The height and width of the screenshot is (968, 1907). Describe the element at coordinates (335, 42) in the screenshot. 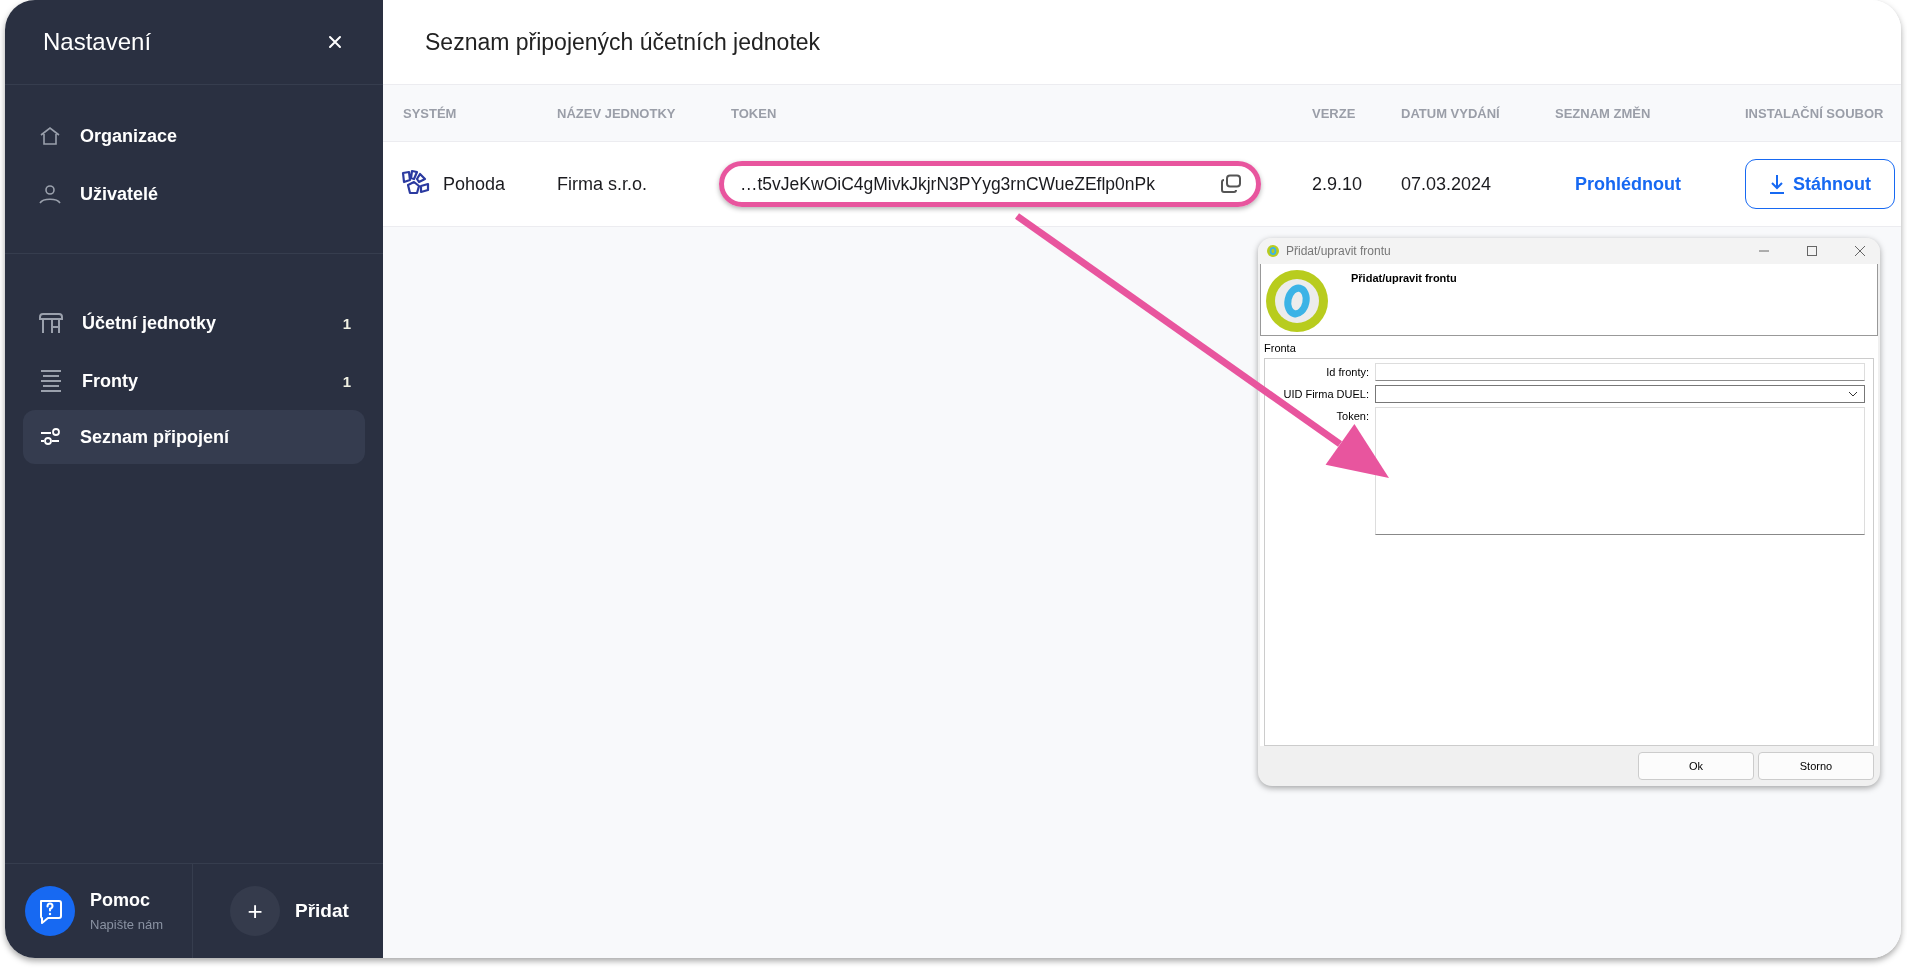

I see `close-icon` at that location.